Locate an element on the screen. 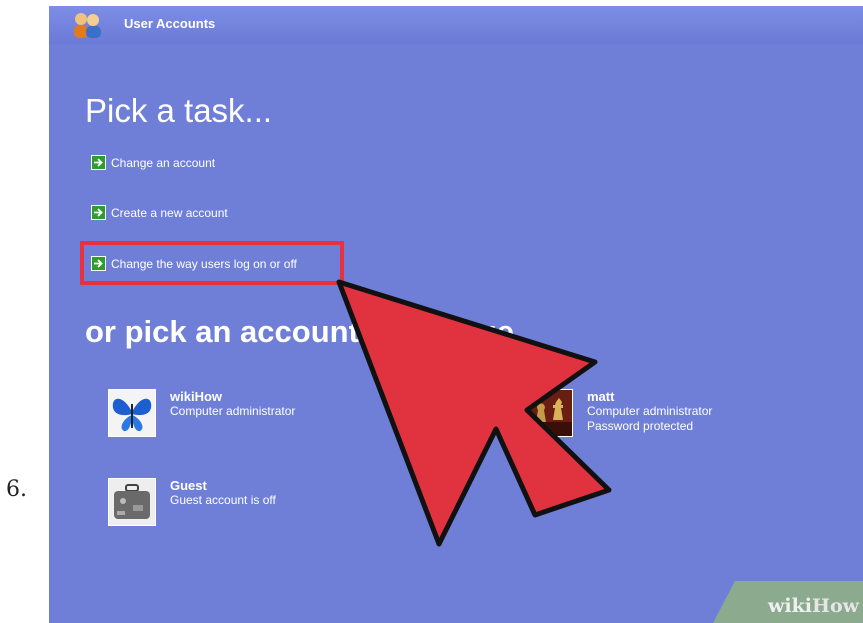 The width and height of the screenshot is (863, 623). watermark-text: wikiHow is located at coordinates (813, 606).